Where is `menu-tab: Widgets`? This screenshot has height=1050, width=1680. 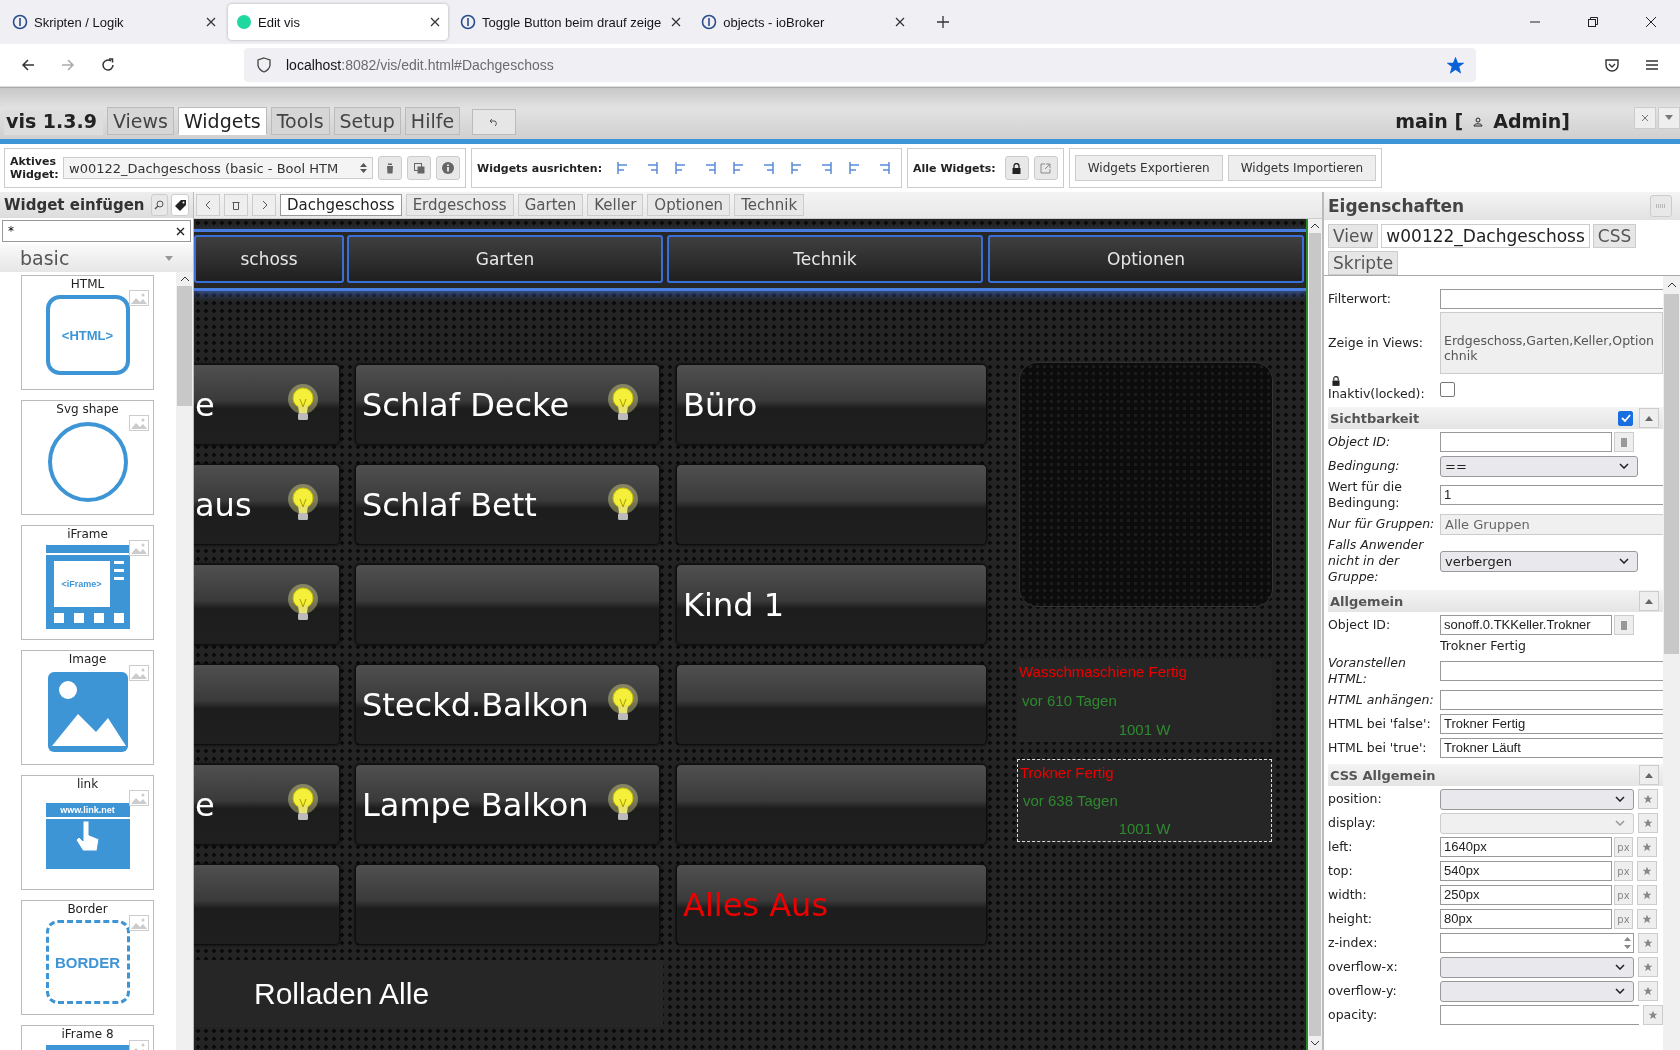
menu-tab: Widgets is located at coordinates (222, 121).